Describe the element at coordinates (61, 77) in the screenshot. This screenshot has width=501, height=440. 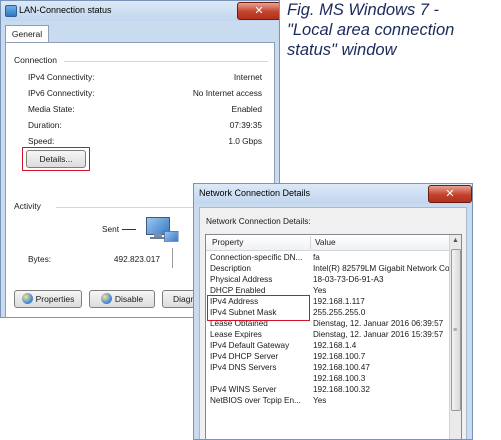
I see `ipv4-connectivity-label: IPv4 Connectivity:` at that location.